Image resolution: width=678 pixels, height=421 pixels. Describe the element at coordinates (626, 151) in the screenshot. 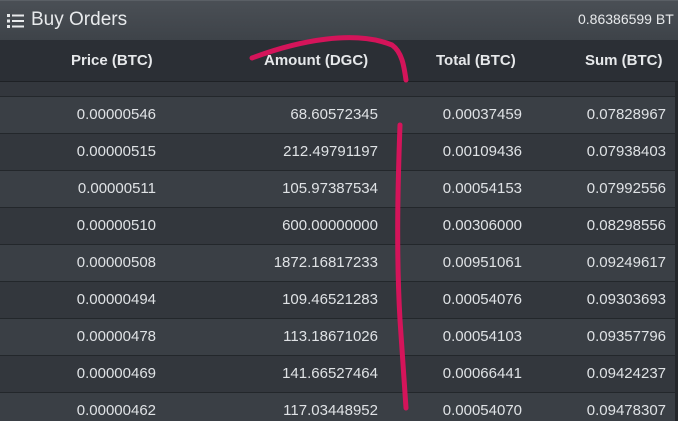

I see `sum-cell: 0.07938403` at that location.